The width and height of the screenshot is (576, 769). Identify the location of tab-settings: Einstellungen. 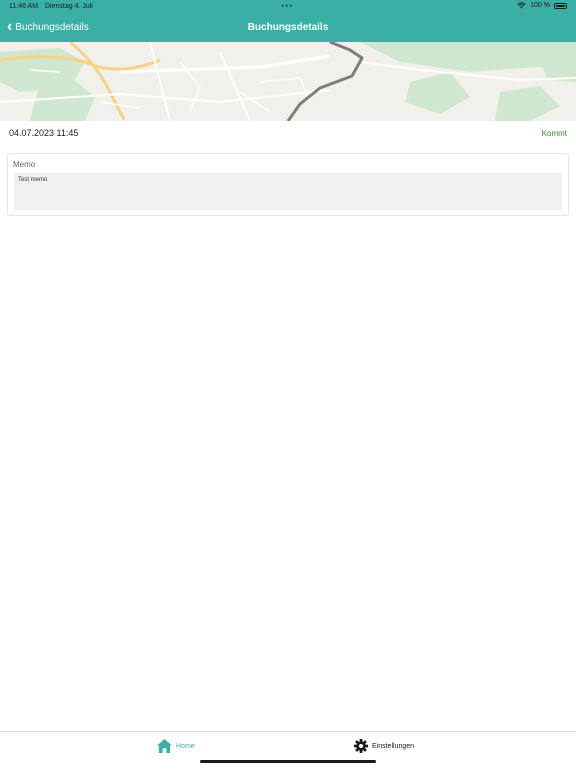
(384, 746).